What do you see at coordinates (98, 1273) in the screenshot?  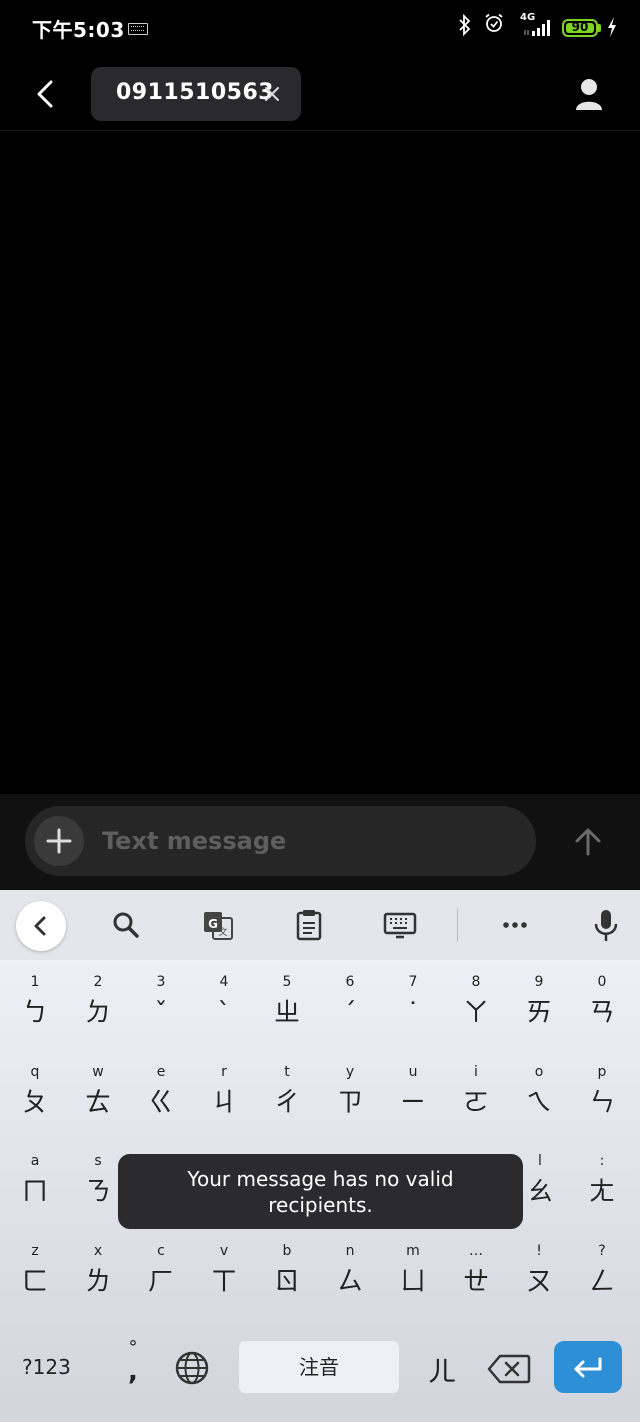 I see `key-x: xㄌ` at bounding box center [98, 1273].